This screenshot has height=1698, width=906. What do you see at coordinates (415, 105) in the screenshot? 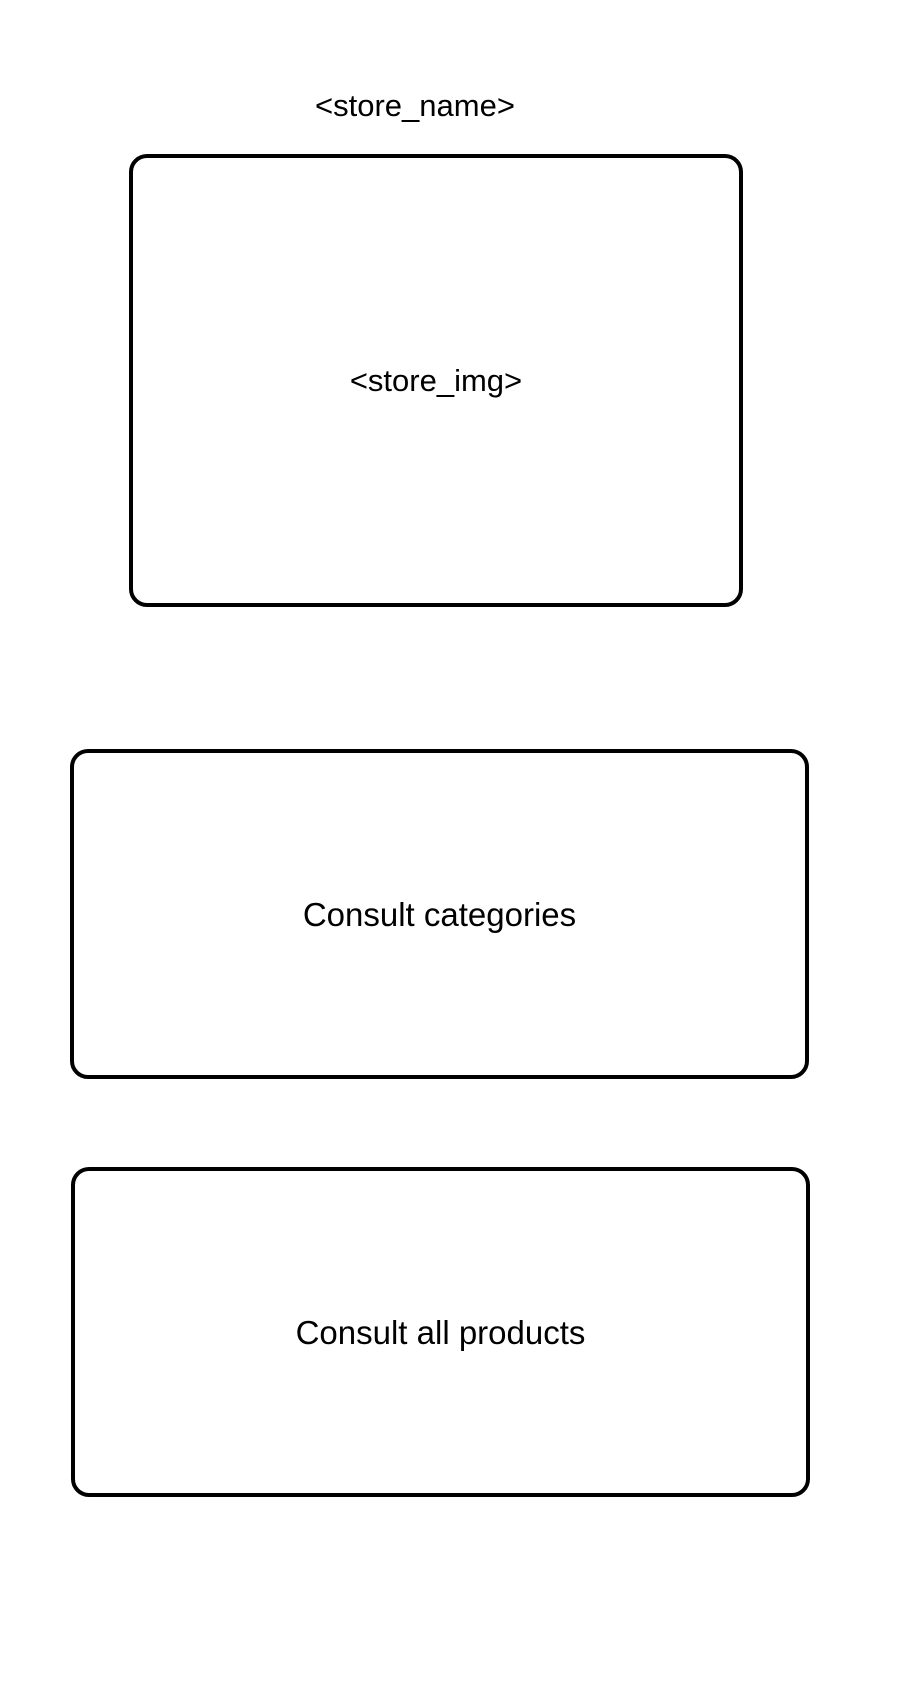
I see `store-name: <store_name>` at bounding box center [415, 105].